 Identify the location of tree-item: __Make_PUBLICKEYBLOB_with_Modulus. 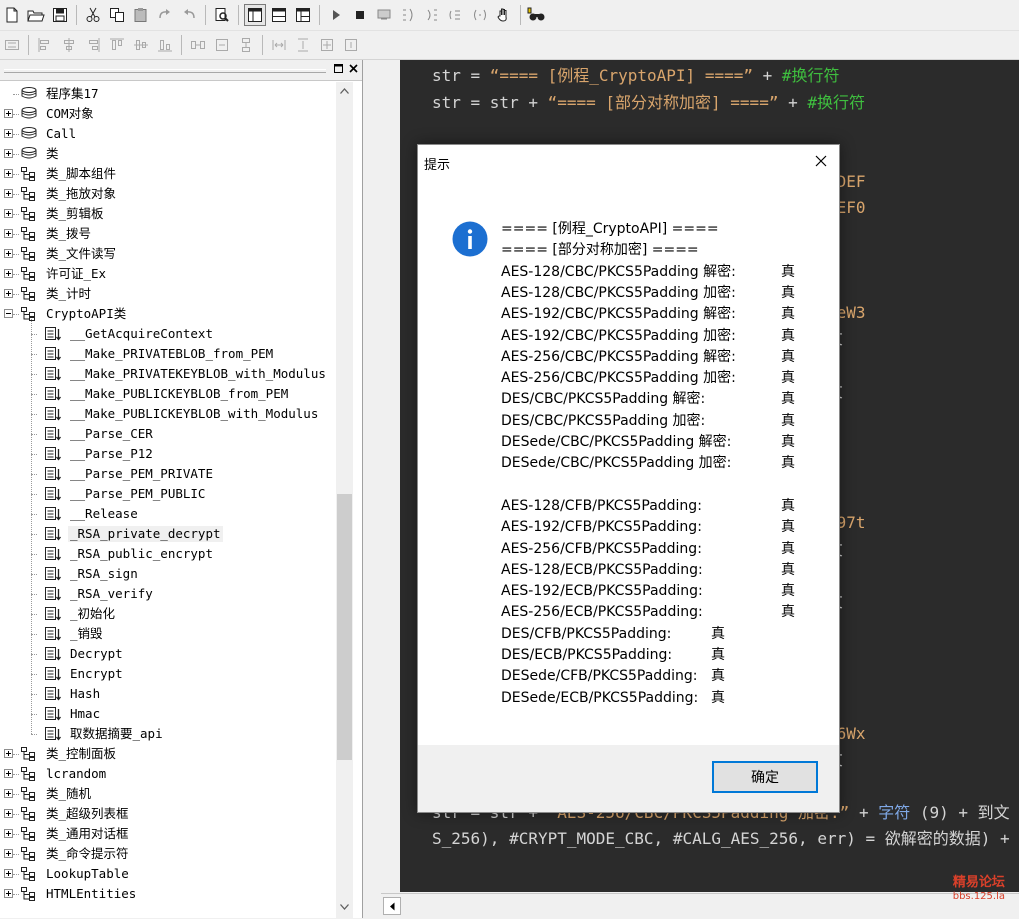
(168, 414).